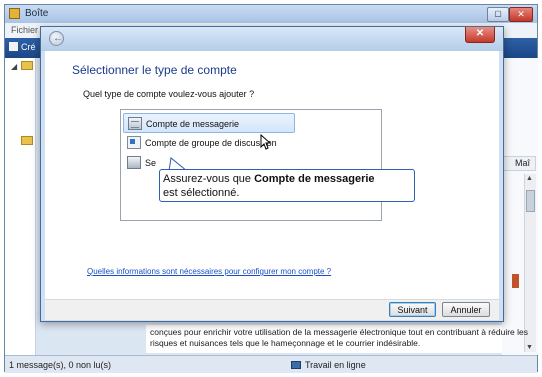 The width and height of the screenshot is (542, 377). What do you see at coordinates (201, 193) in the screenshot?
I see `callout-line: est sélectionné.` at bounding box center [201, 193].